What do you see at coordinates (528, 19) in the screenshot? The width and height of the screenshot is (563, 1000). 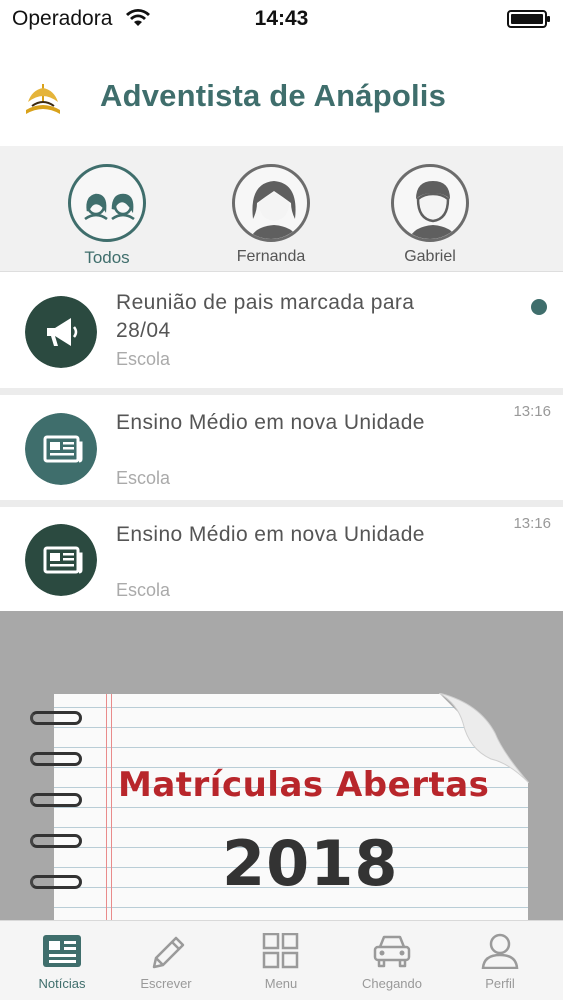 I see `battery-icon` at bounding box center [528, 19].